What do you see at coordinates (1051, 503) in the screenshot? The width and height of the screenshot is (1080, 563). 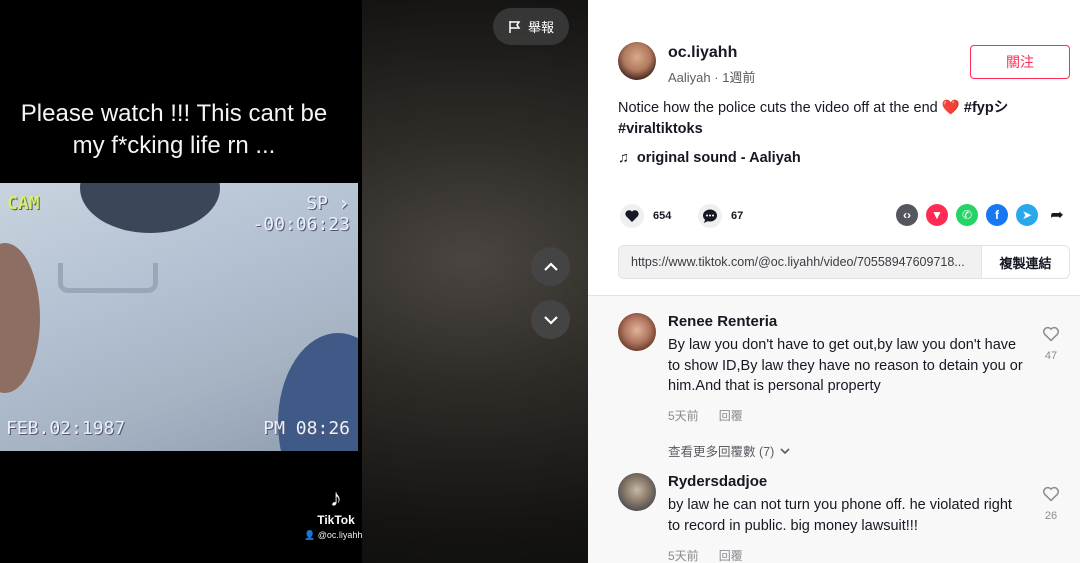 I see `comment-like-button: 26` at bounding box center [1051, 503].